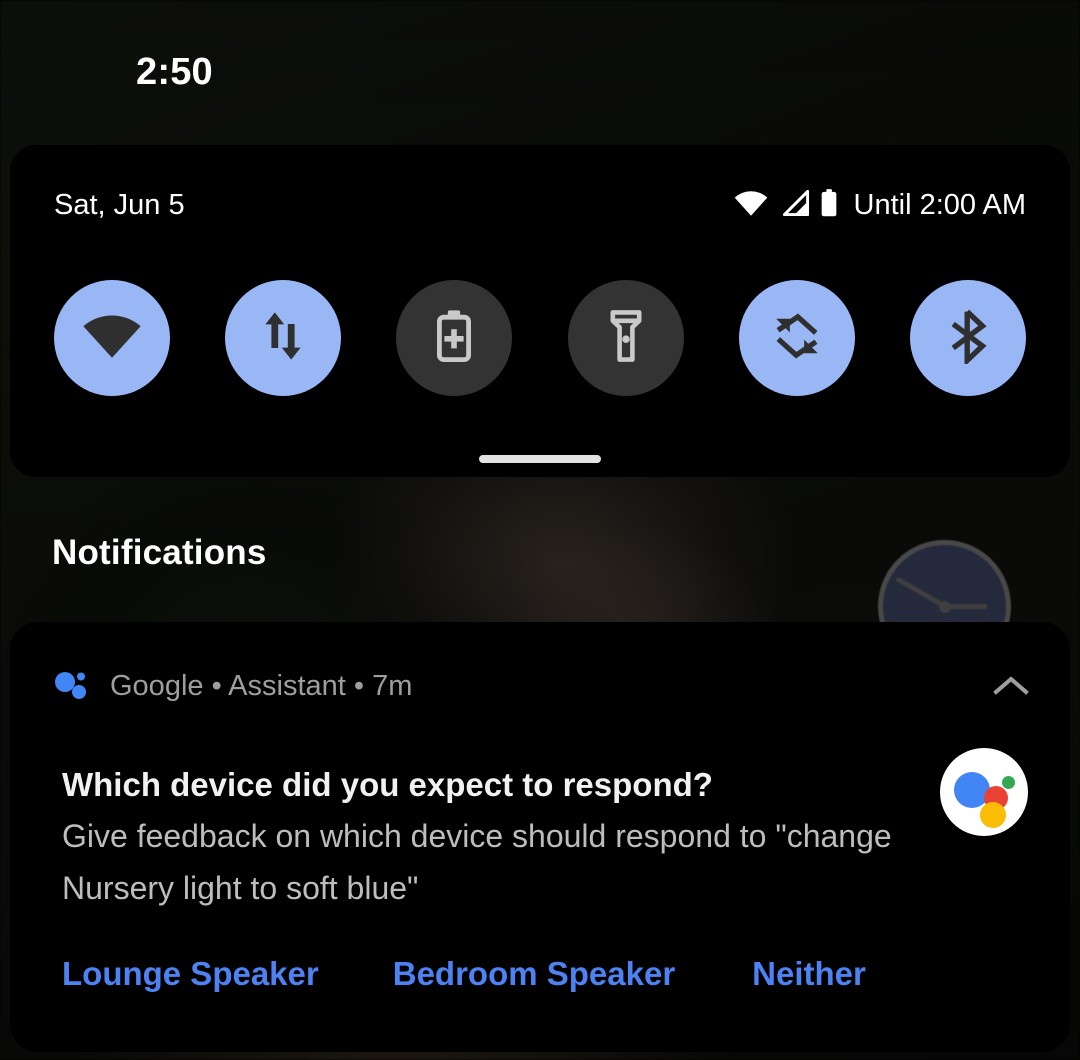  I want to click on cell-signal-icon, so click(794, 205).